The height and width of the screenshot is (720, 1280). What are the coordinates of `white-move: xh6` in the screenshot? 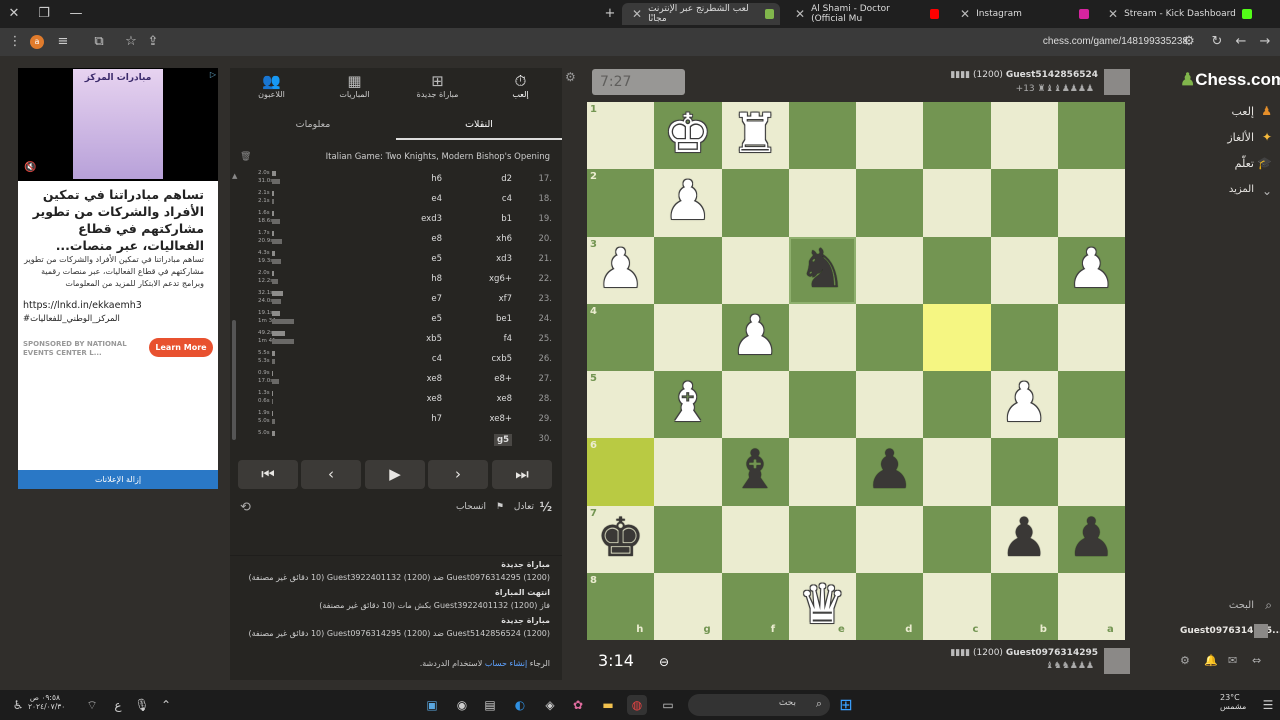 It's located at (504, 239).